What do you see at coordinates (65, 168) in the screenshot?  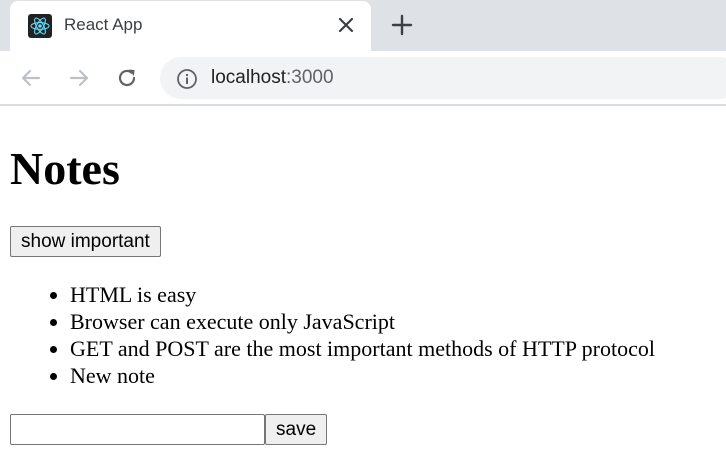 I see `page-title: Notes` at bounding box center [65, 168].